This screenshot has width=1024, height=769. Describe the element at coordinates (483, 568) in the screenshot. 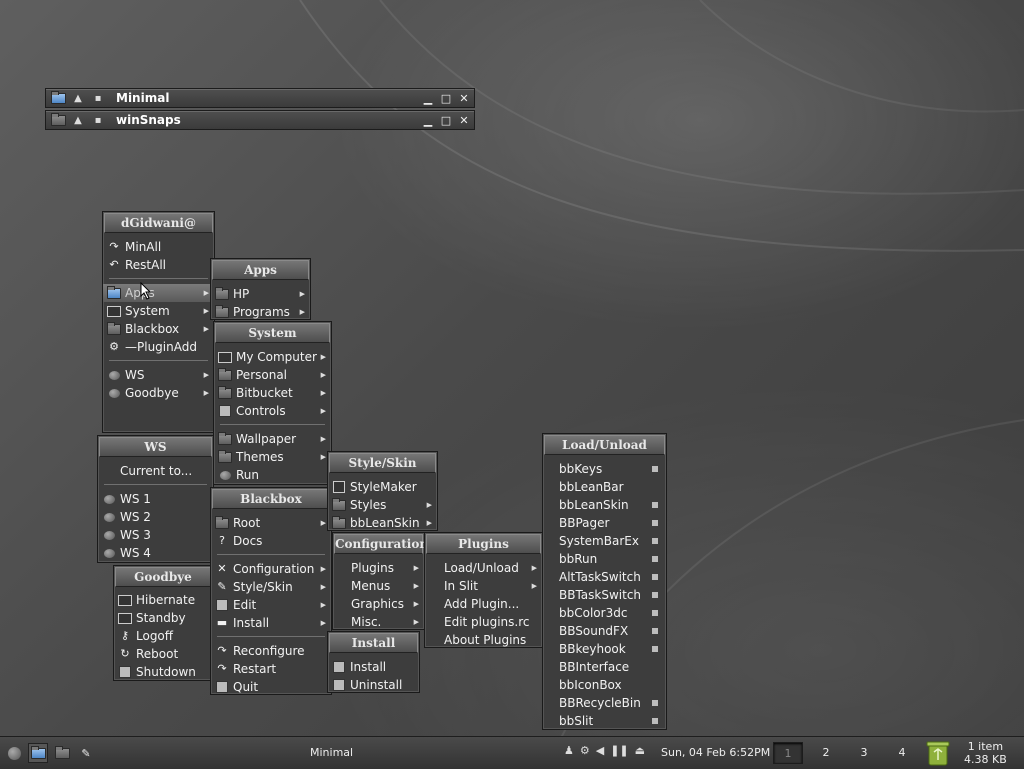

I see `menu-item-load-unload: Load/Unload ▶` at that location.